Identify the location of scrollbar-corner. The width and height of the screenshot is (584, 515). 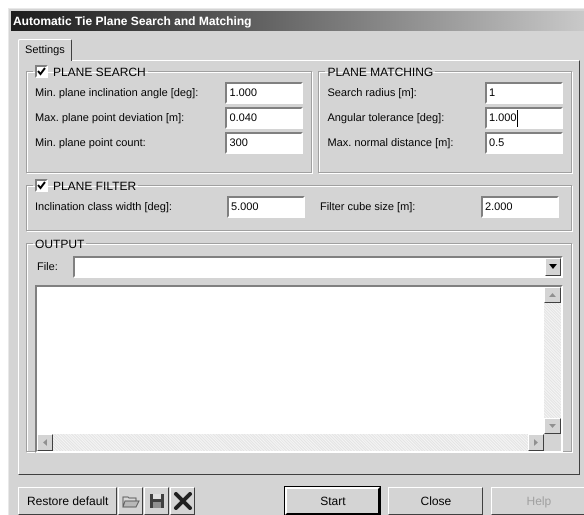
(552, 442).